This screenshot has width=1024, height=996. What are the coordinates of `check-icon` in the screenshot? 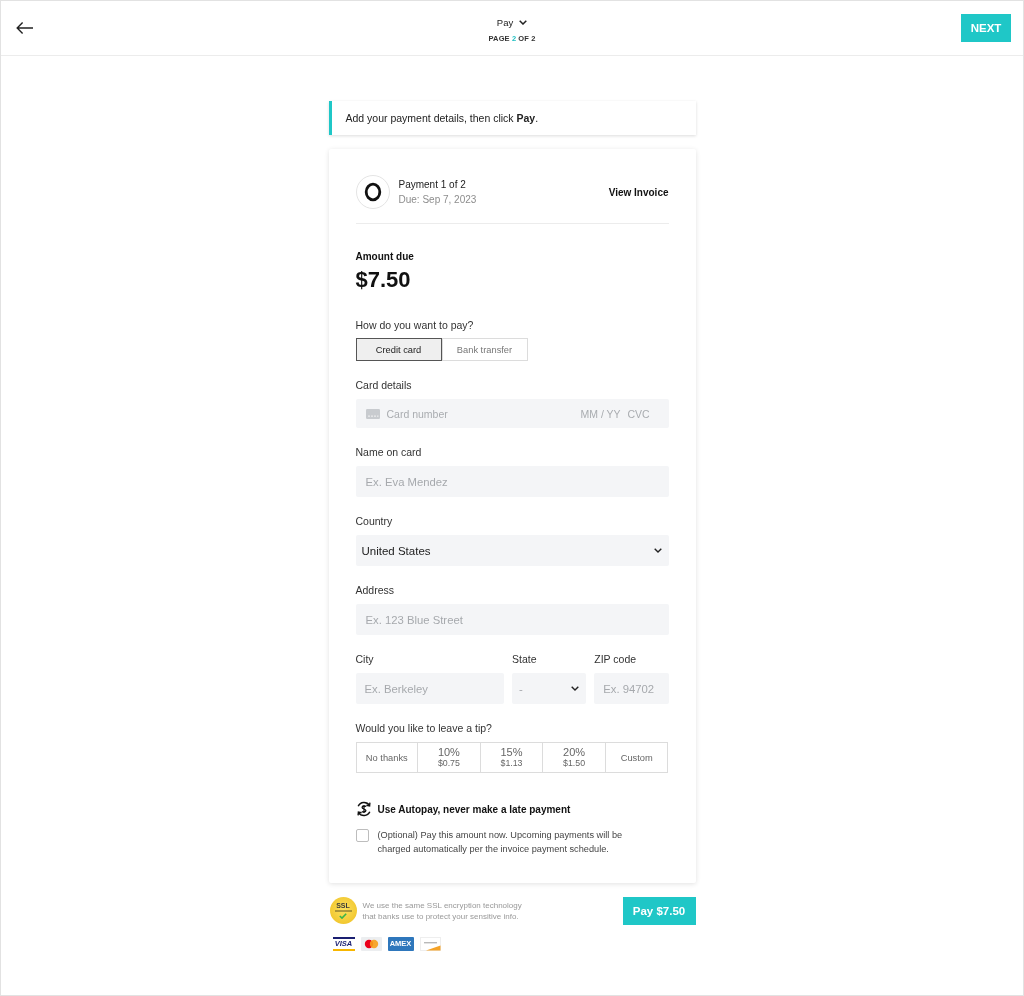 It's located at (343, 916).